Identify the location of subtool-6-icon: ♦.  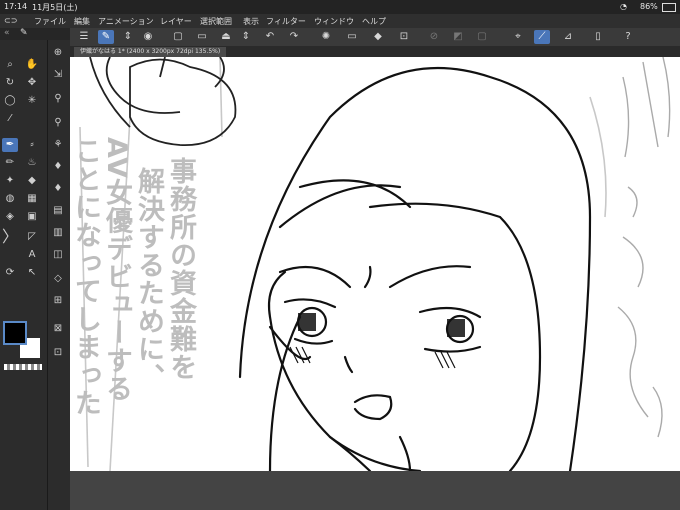
(58, 167).